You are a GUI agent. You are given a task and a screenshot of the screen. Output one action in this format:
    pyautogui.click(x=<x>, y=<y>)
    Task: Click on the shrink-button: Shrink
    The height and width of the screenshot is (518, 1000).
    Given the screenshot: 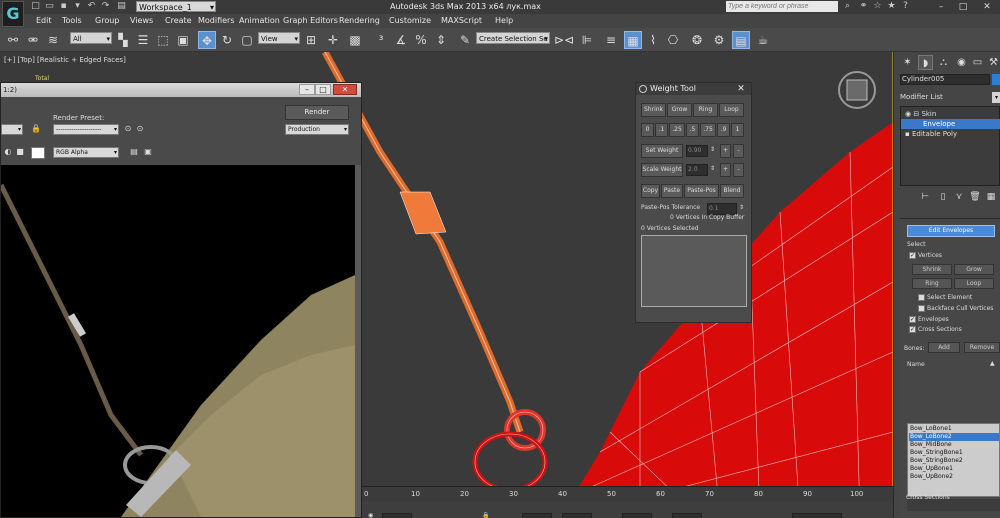 What is the action you would take?
    pyautogui.click(x=653, y=110)
    